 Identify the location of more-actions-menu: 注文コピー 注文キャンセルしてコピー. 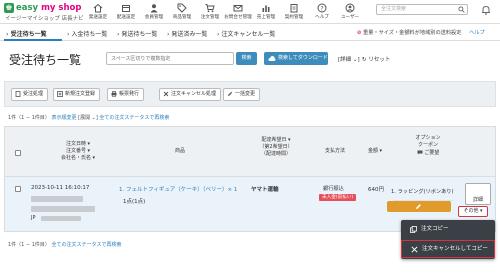
(448, 239).